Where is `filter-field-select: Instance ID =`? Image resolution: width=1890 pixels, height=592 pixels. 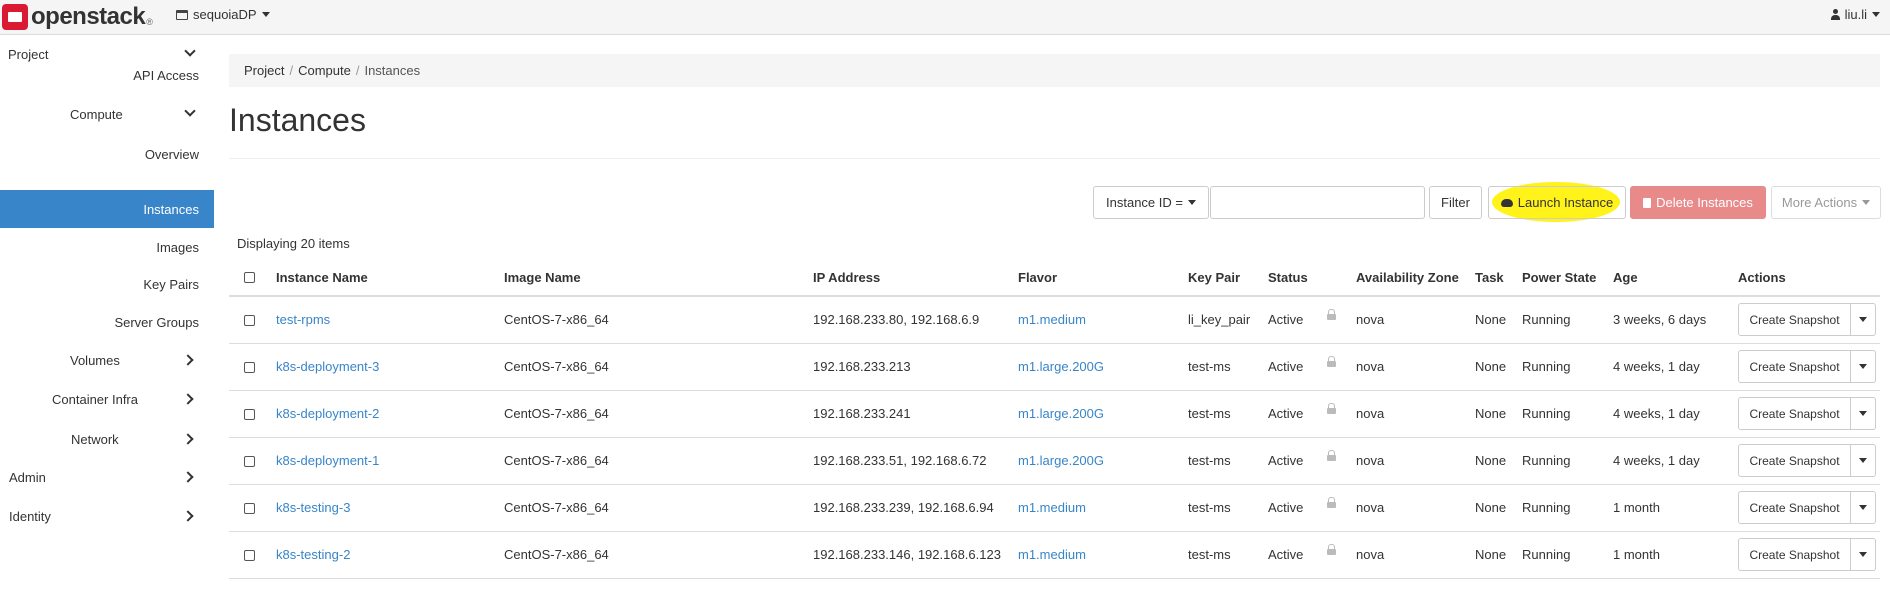
filter-field-select: Instance ID = is located at coordinates (1151, 202).